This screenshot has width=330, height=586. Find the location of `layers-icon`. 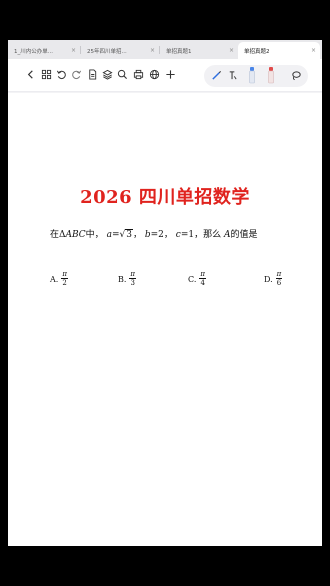

layers-icon is located at coordinates (107, 74).